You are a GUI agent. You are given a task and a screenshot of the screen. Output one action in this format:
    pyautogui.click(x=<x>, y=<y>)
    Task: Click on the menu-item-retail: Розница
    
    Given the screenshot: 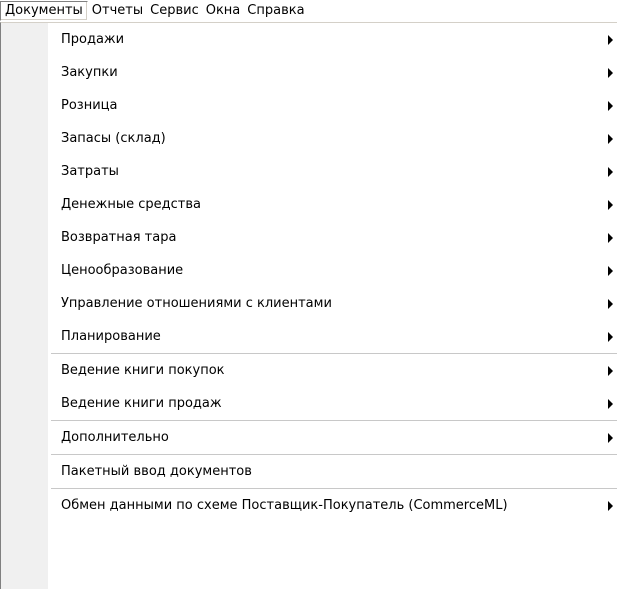 What is the action you would take?
    pyautogui.click(x=332, y=105)
    